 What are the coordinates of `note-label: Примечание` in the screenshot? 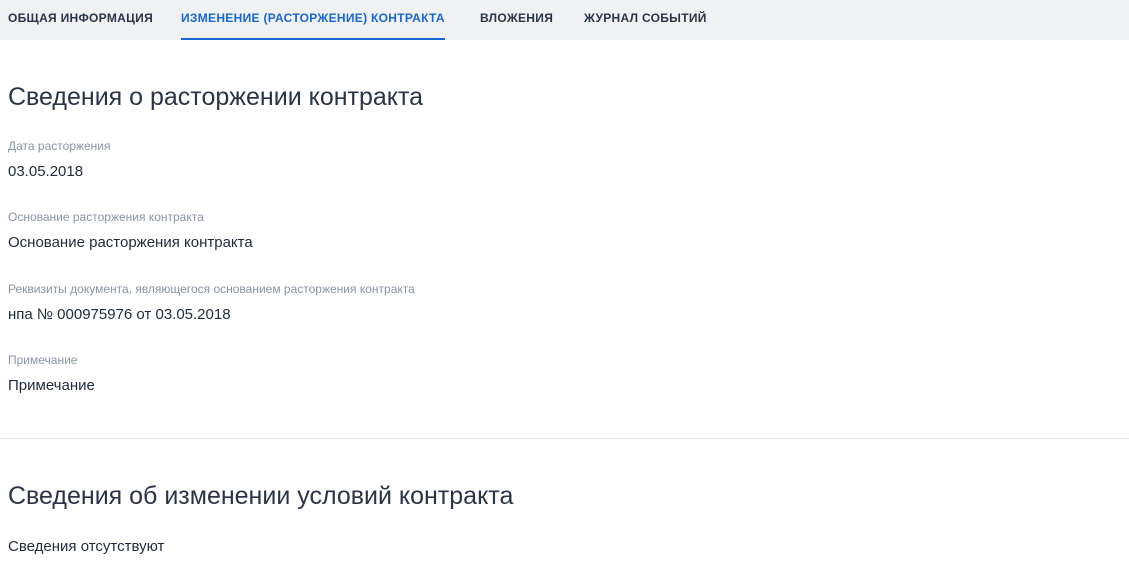 It's located at (43, 360).